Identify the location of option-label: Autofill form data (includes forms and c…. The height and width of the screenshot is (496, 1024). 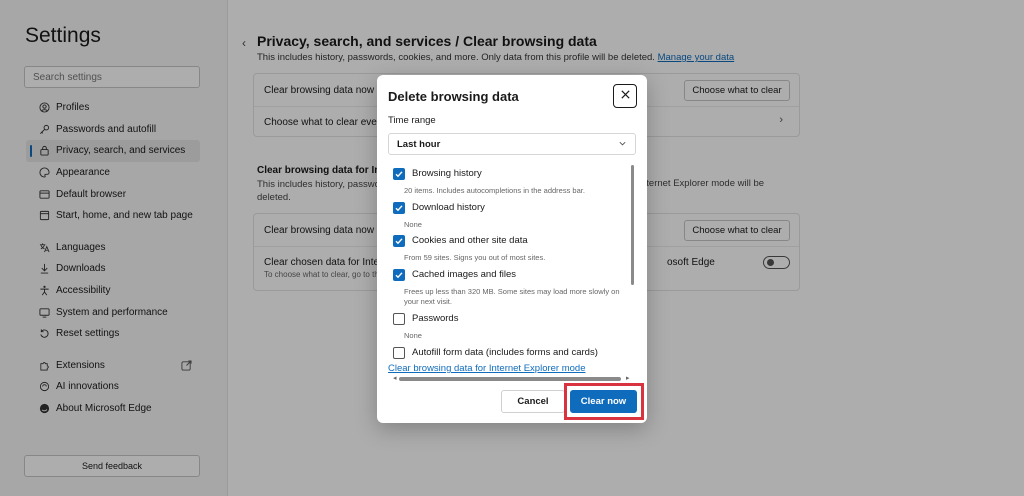
(505, 352).